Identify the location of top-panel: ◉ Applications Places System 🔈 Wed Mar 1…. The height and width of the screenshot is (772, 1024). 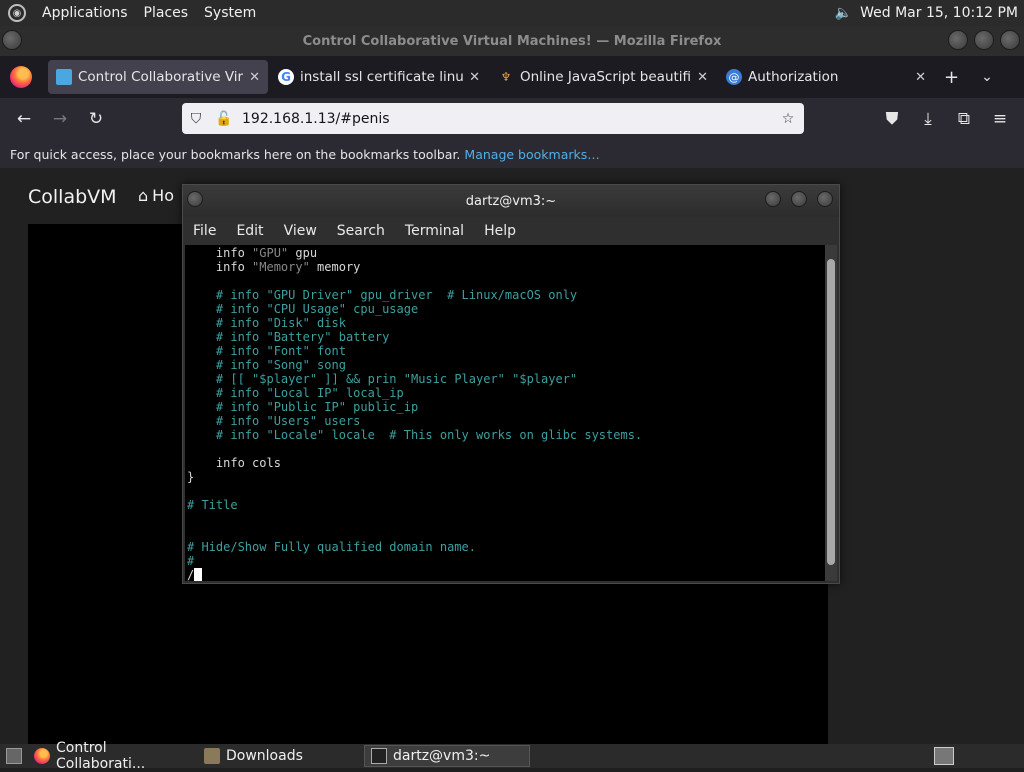
(512, 13).